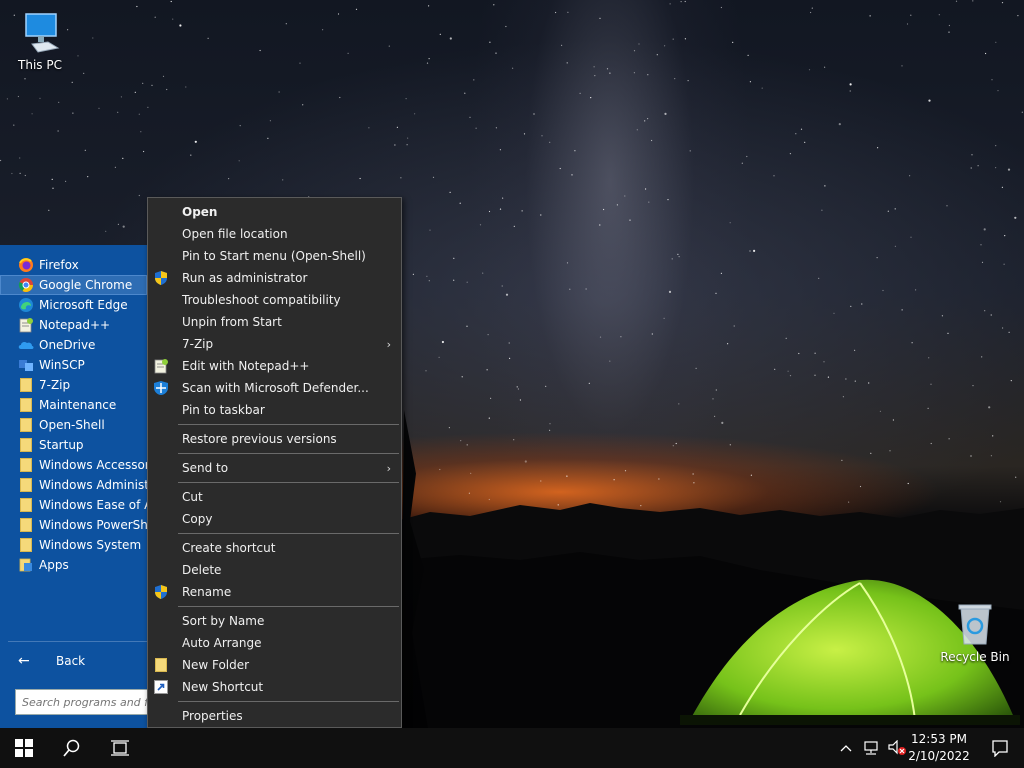 Image resolution: width=1024 pixels, height=768 pixels. I want to click on start-menu-item: Windows Administrative Tools, so click(73, 485).